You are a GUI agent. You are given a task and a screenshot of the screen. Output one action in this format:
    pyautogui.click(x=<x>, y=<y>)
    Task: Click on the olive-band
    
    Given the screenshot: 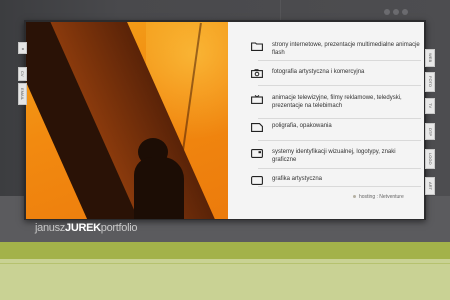 What is the action you would take?
    pyautogui.click(x=225, y=250)
    